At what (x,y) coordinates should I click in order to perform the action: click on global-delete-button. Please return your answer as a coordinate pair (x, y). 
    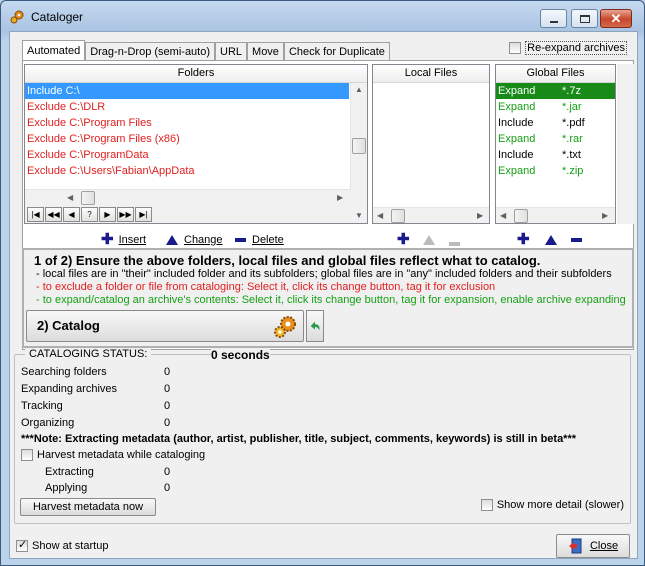
    Looking at the image, I should click on (579, 240).